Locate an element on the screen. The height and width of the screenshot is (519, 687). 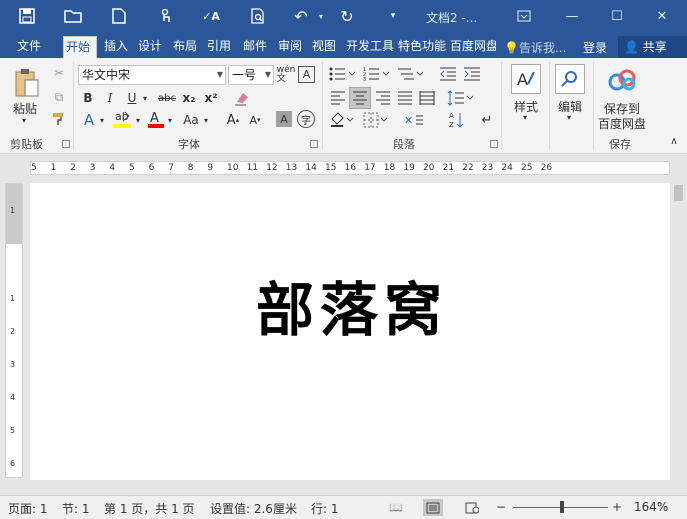
enclose-characters-button: 字 is located at coordinates (306, 119).